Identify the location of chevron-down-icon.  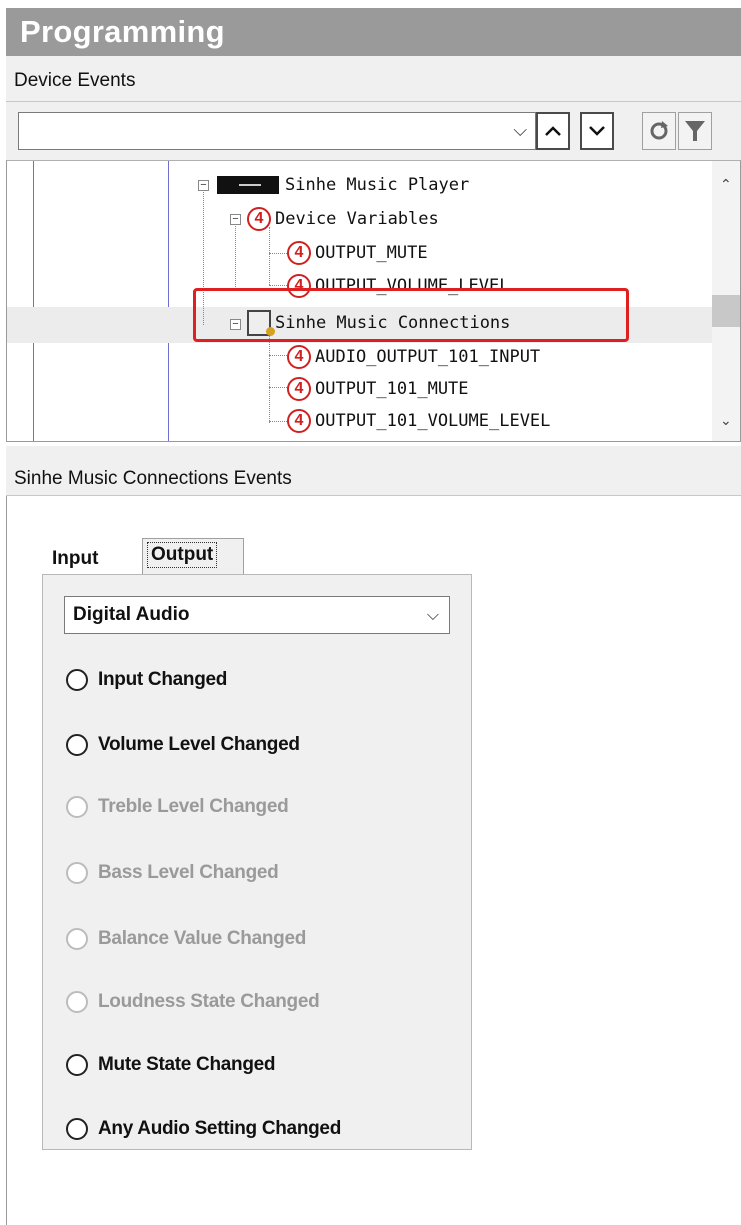
(597, 131).